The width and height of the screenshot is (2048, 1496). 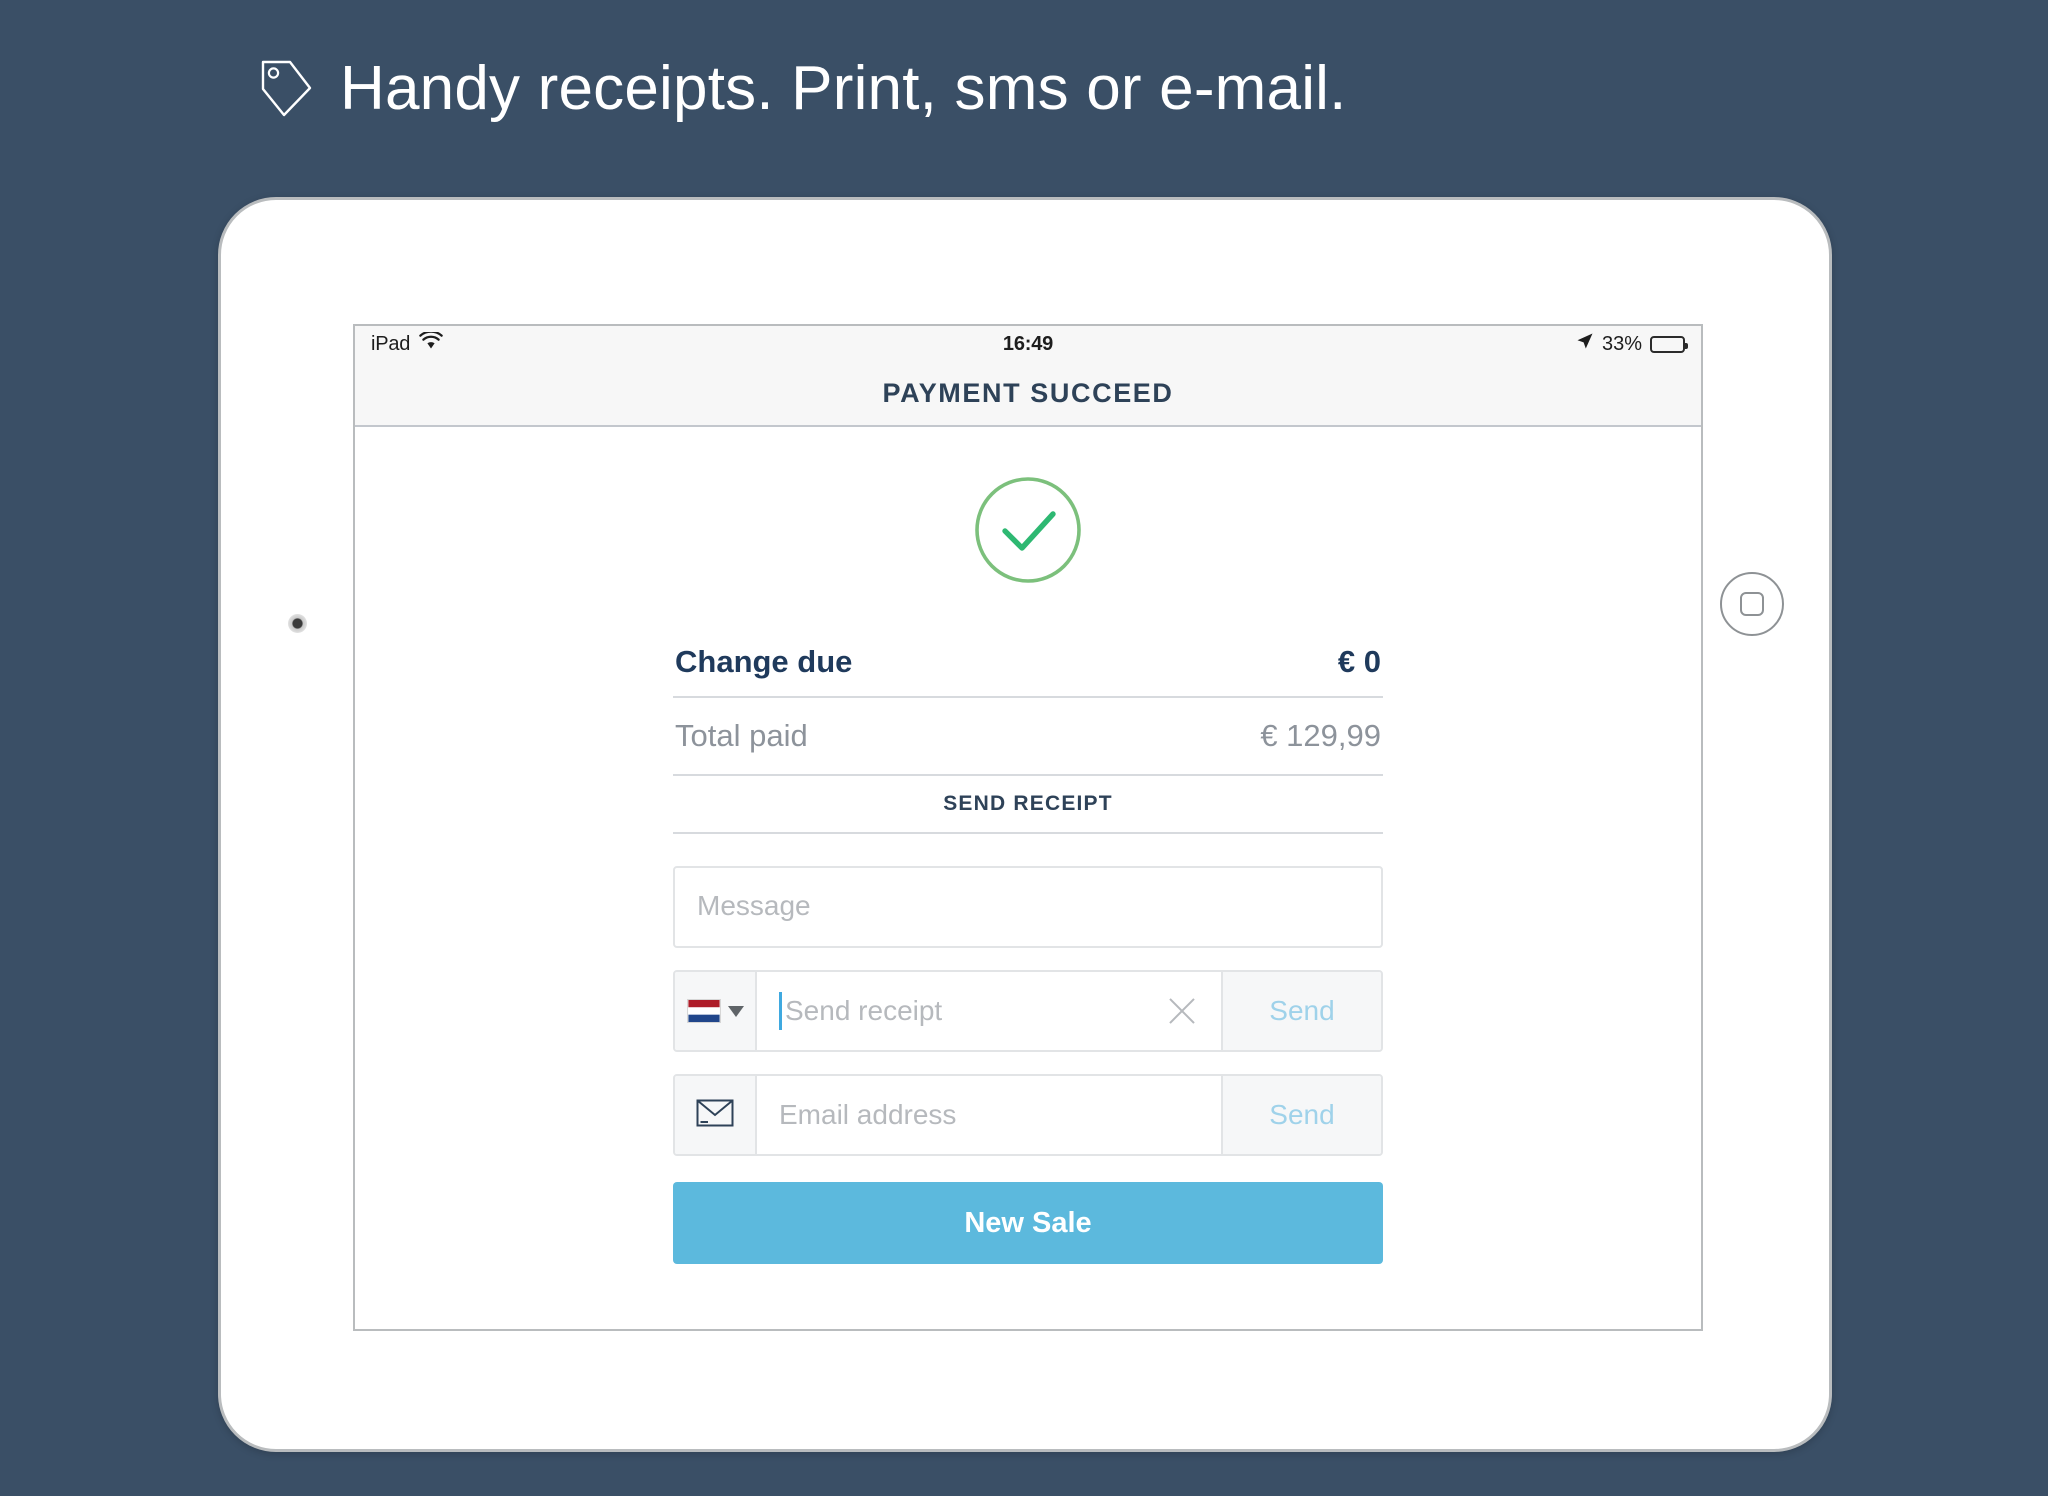 I want to click on email-addon, so click(x=716, y=1115).